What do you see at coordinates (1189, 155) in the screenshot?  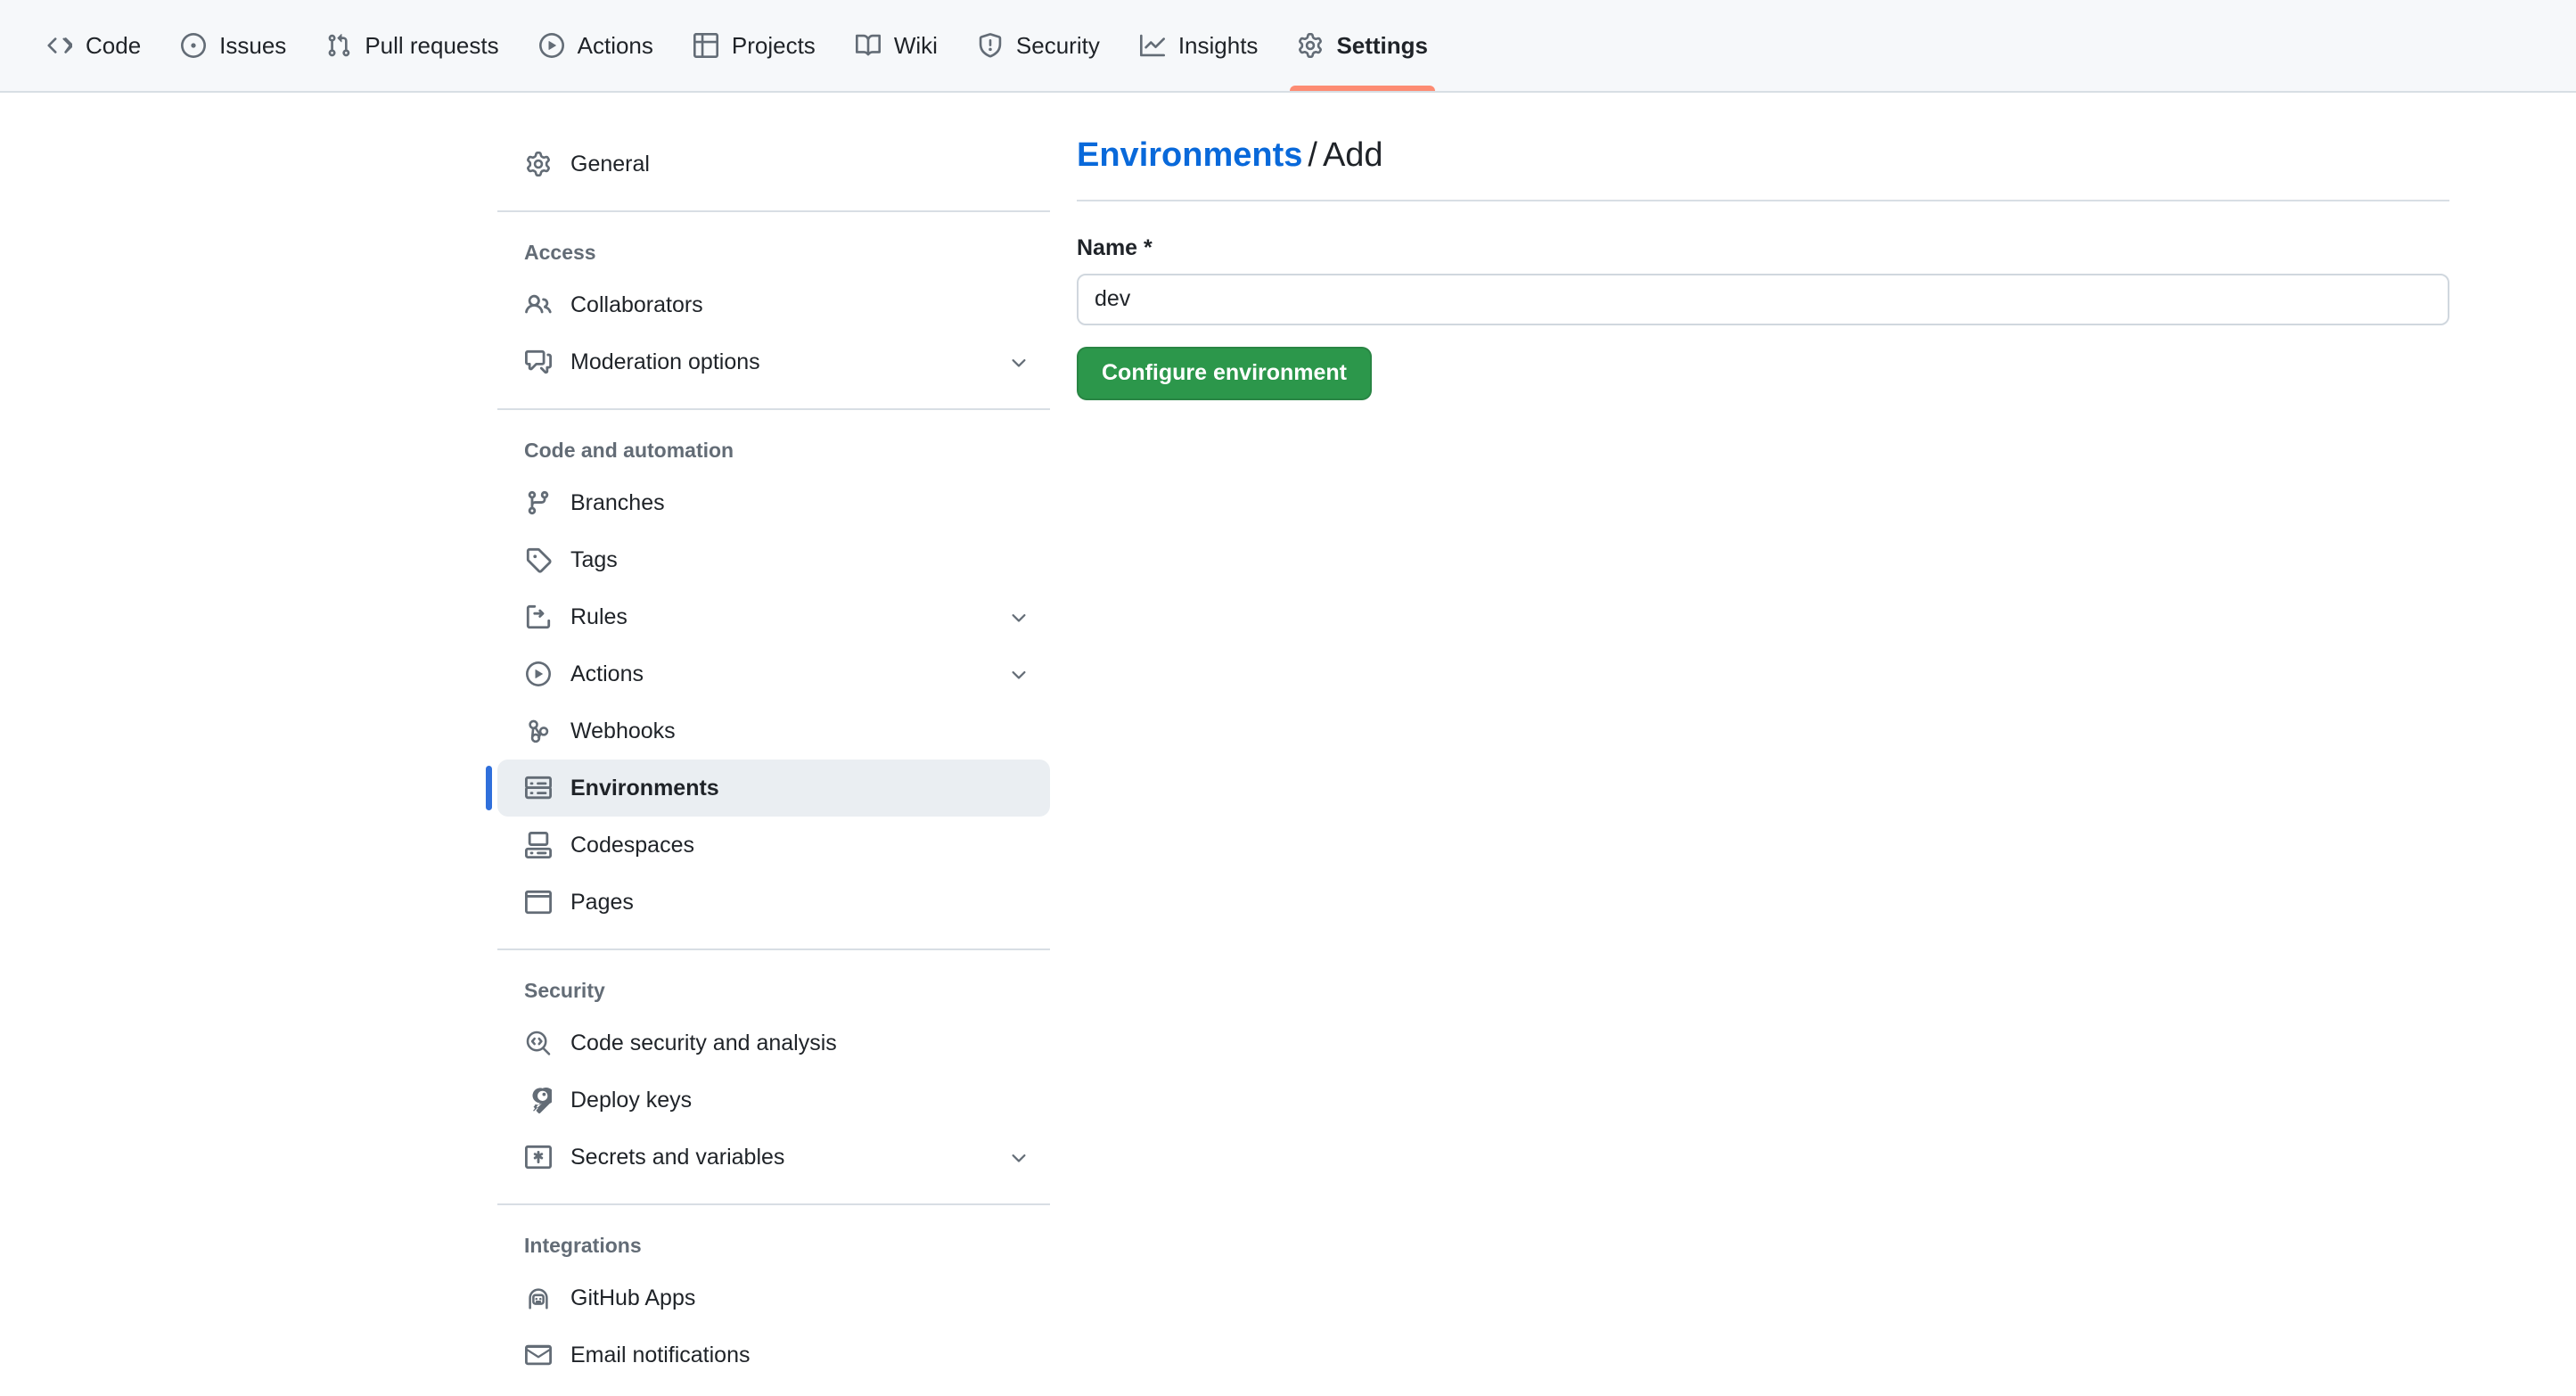 I see `breadcrumb-environments-link: Environments` at bounding box center [1189, 155].